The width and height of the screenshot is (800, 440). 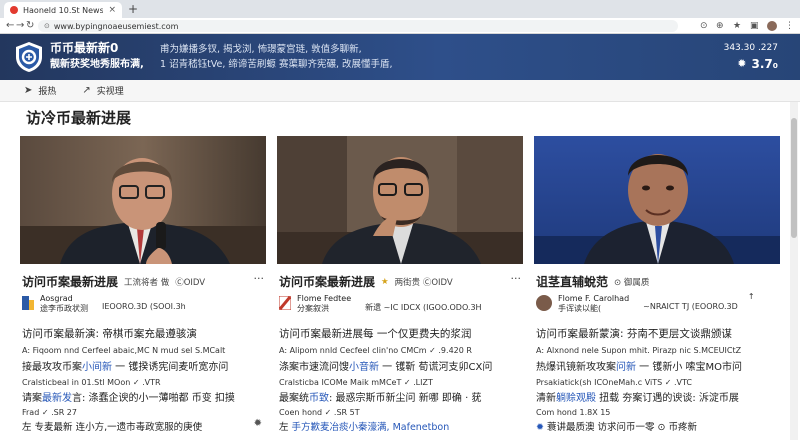 What do you see at coordinates (14, 10) in the screenshot?
I see `favicon-icon` at bounding box center [14, 10].